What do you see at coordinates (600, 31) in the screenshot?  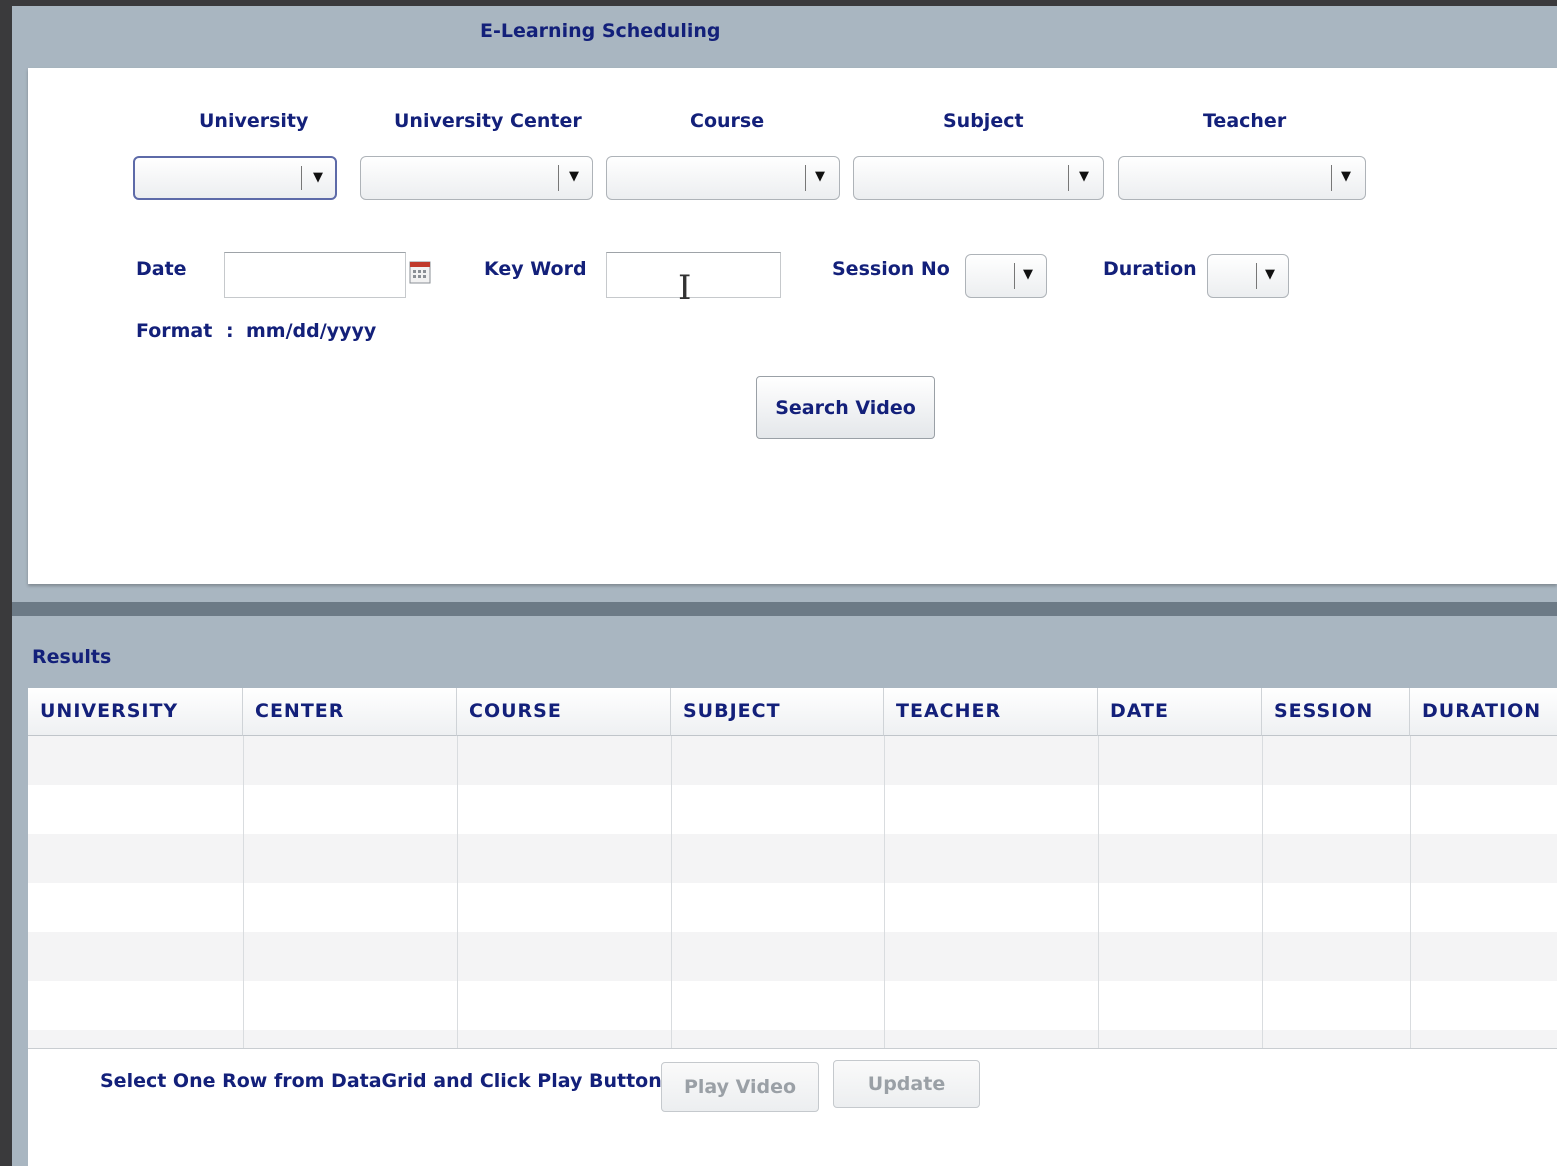 I see `panel-title: E-Learning Scheduling` at bounding box center [600, 31].